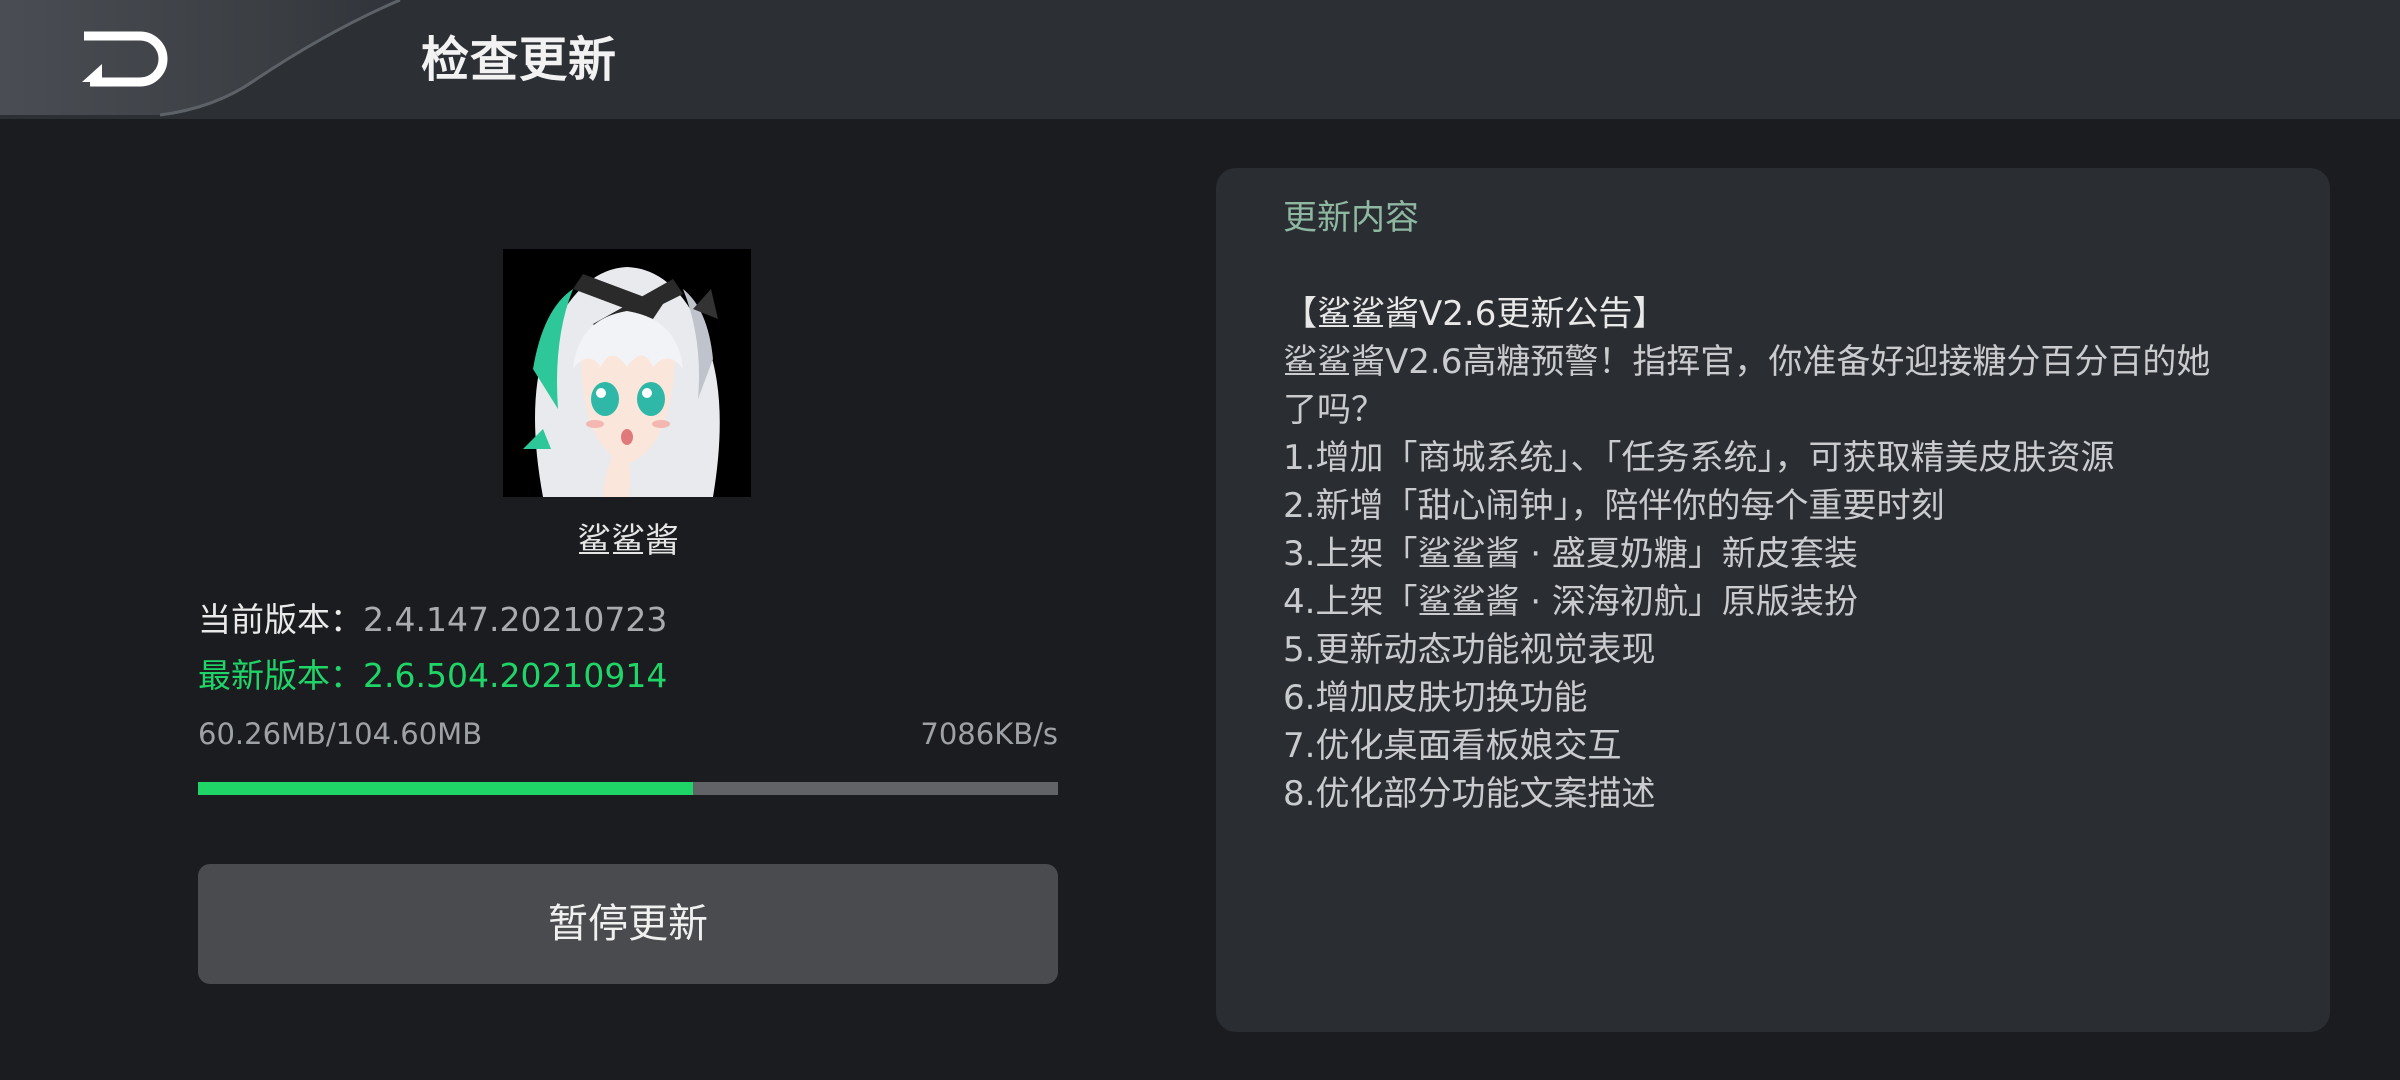 The image size is (2400, 1080). Describe the element at coordinates (1351, 218) in the screenshot. I see `release-notes-heading: 更新内容` at that location.